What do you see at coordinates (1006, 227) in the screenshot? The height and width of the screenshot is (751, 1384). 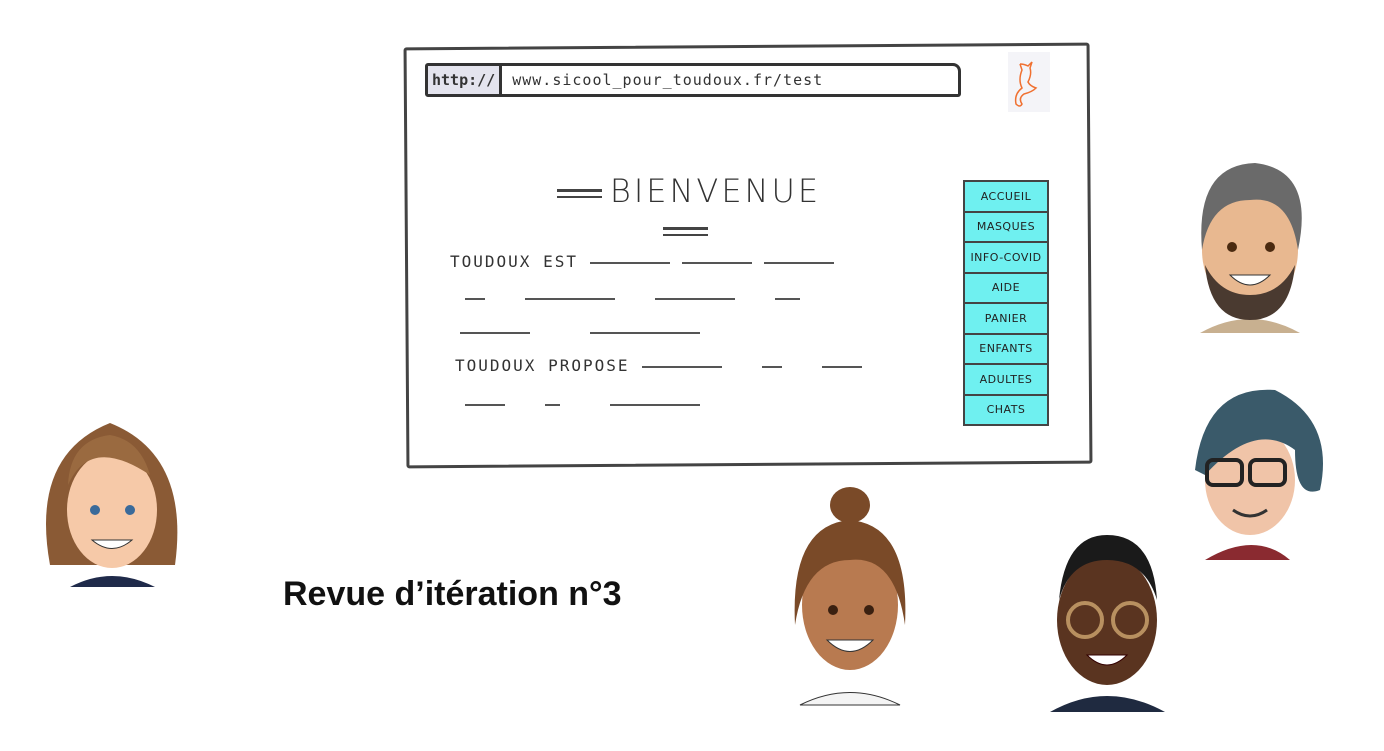 I see `menu-item-masques: MASQUES` at bounding box center [1006, 227].